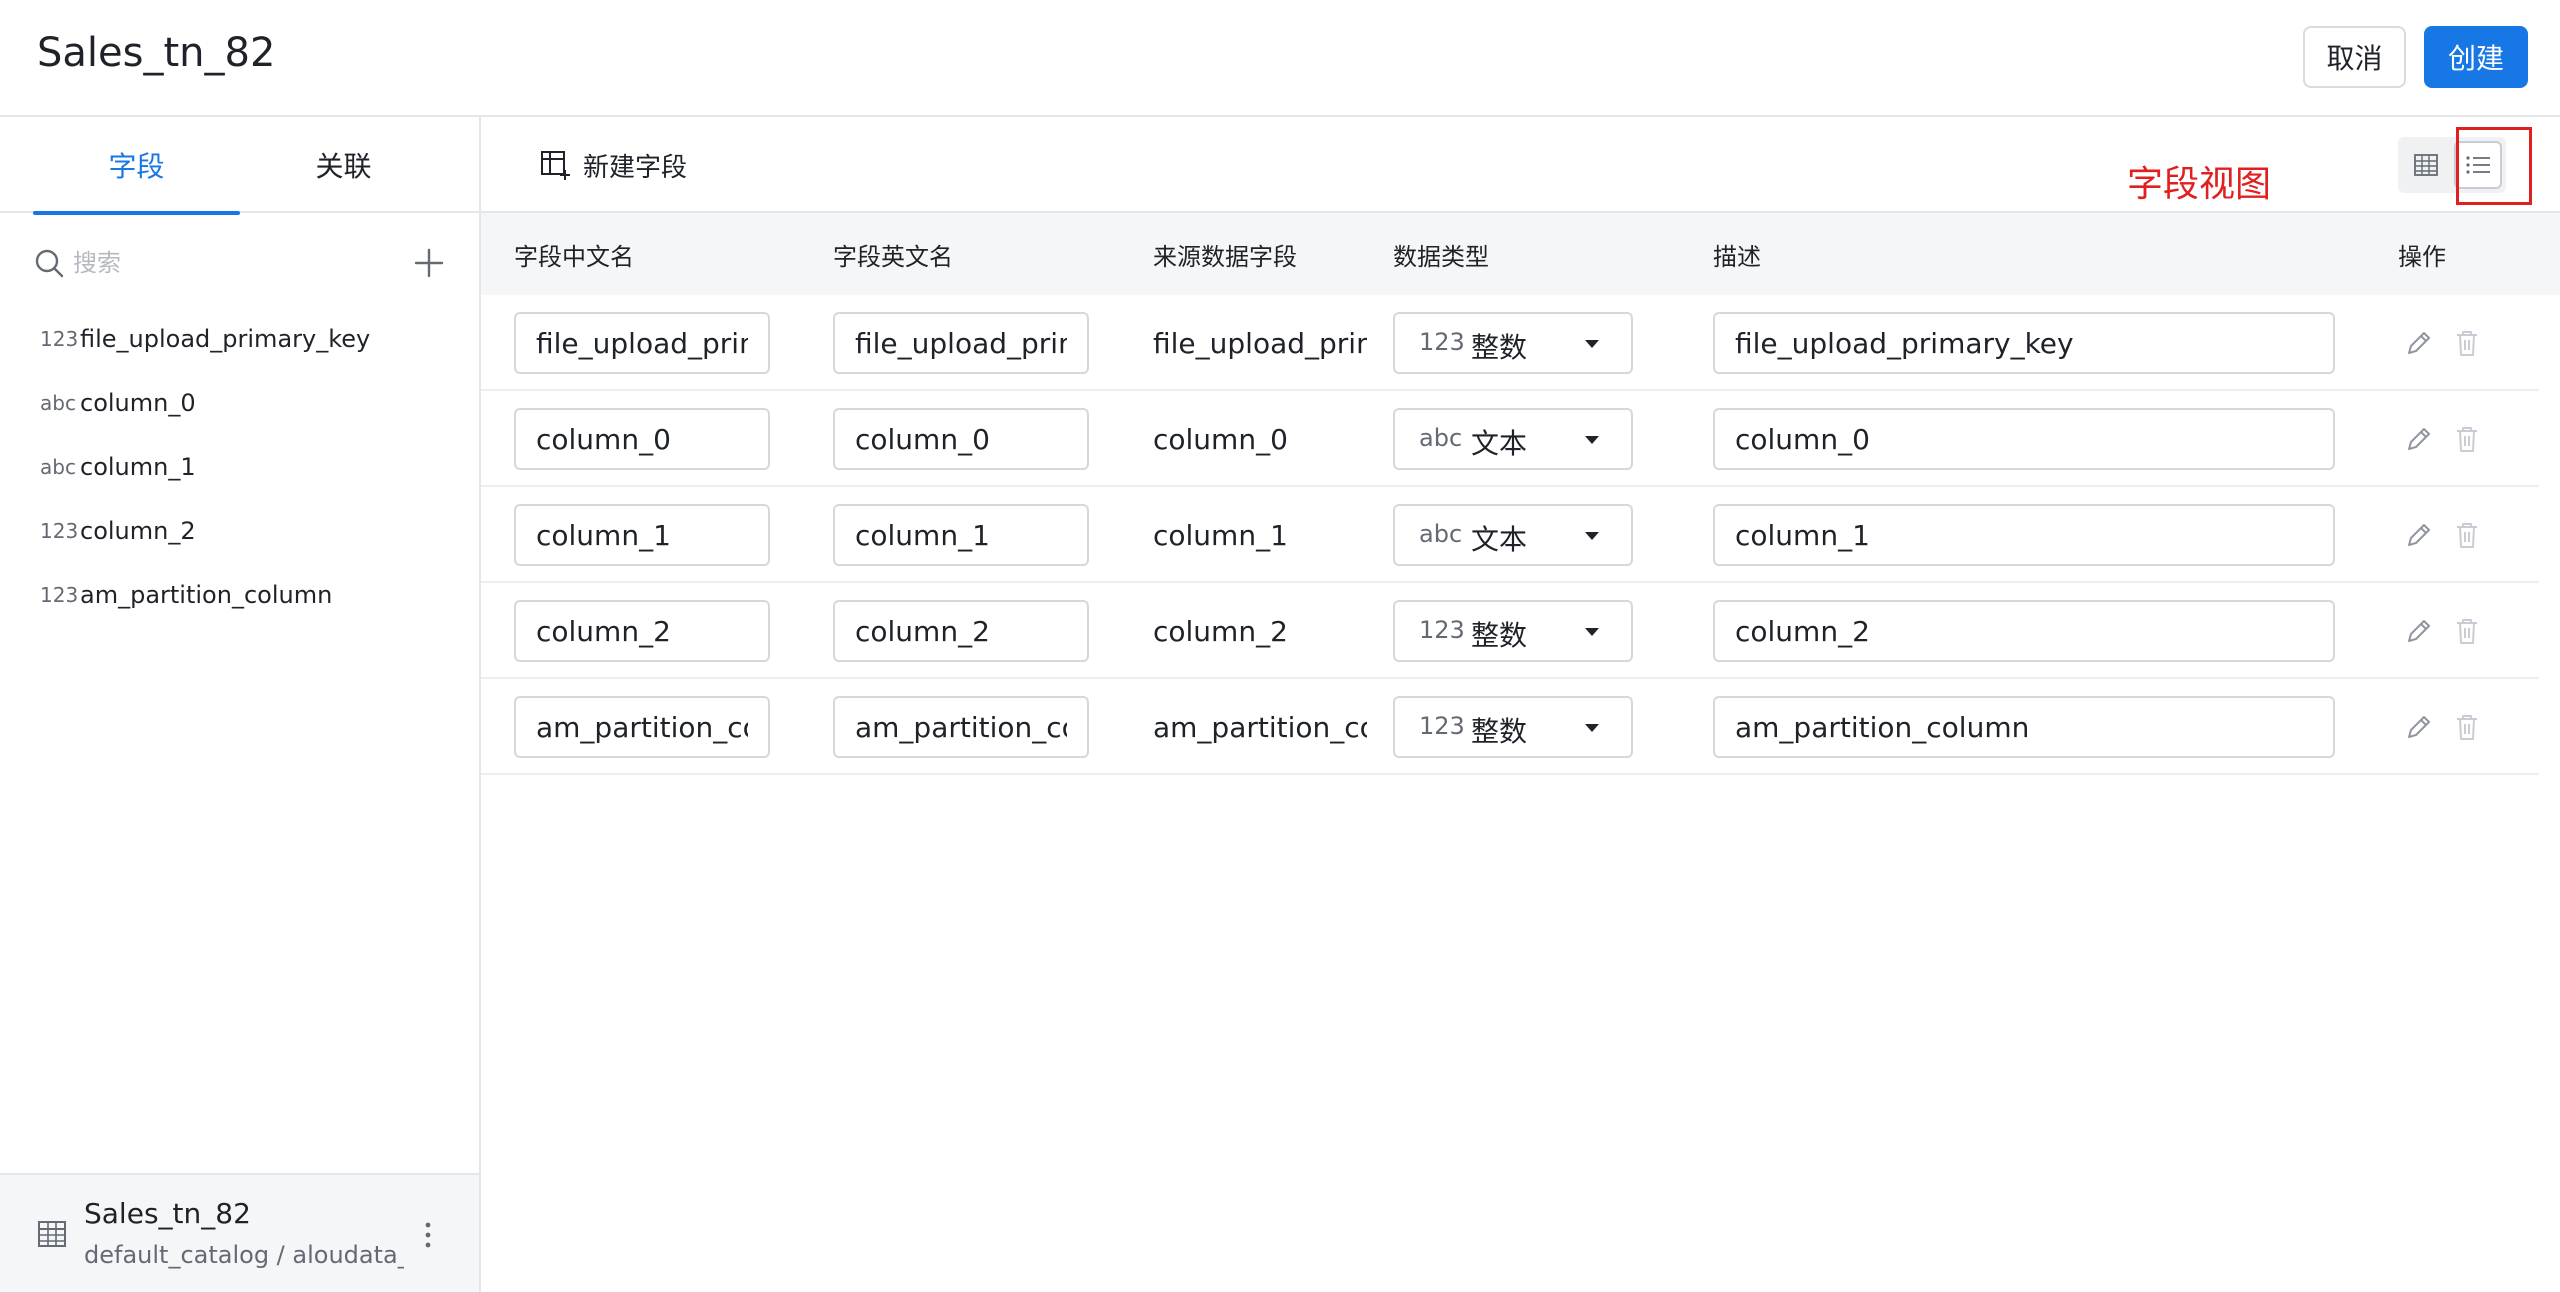 Image resolution: width=2560 pixels, height=1292 pixels. I want to click on table-row: am_partition_column 123 整数, so click(1510, 727).